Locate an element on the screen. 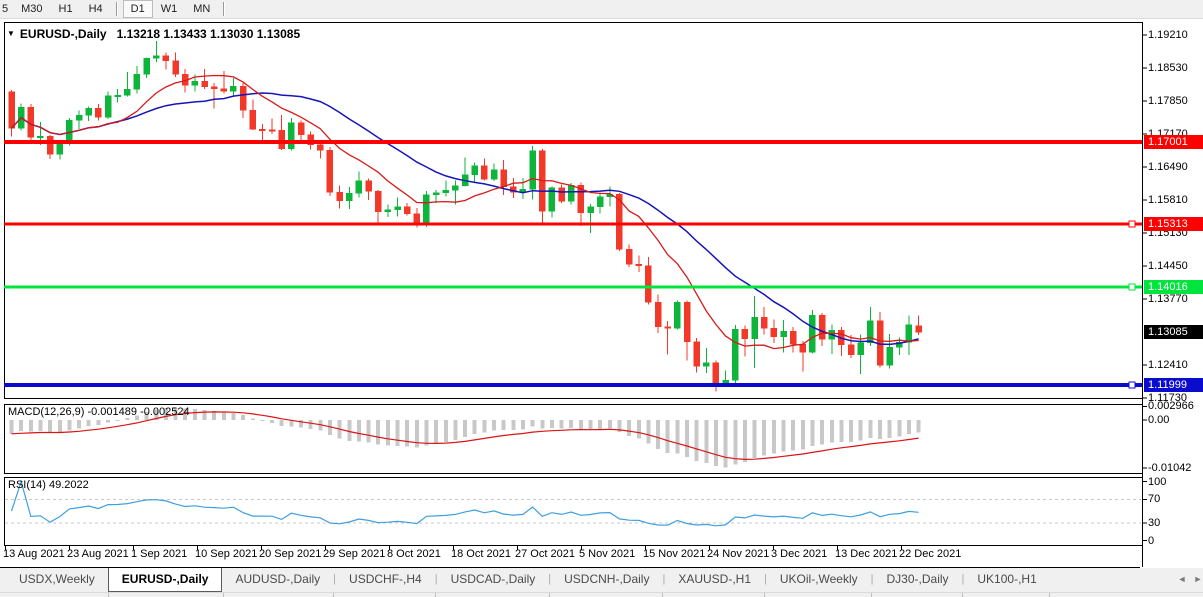 This screenshot has height=597, width=1203. macd-axis-label: -0.01042 is located at coordinates (1170, 467).